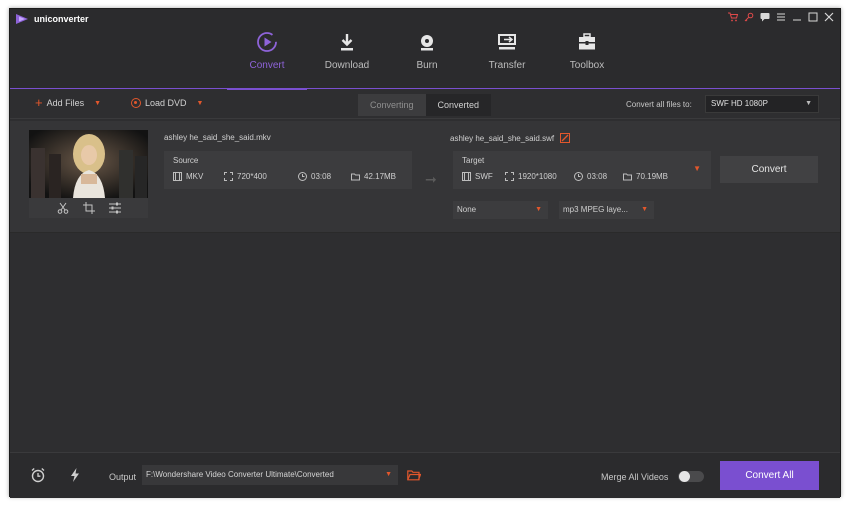  Describe the element at coordinates (123, 477) in the screenshot. I see `output-label: Output` at that location.